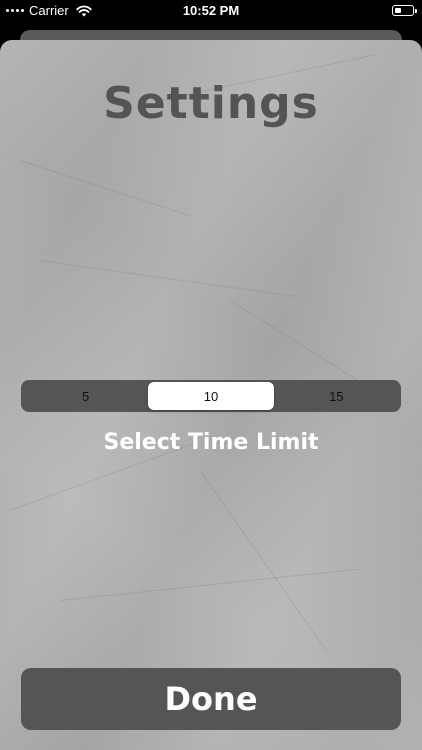 Image resolution: width=422 pixels, height=750 pixels. What do you see at coordinates (211, 699) in the screenshot?
I see `done-button: Done` at bounding box center [211, 699].